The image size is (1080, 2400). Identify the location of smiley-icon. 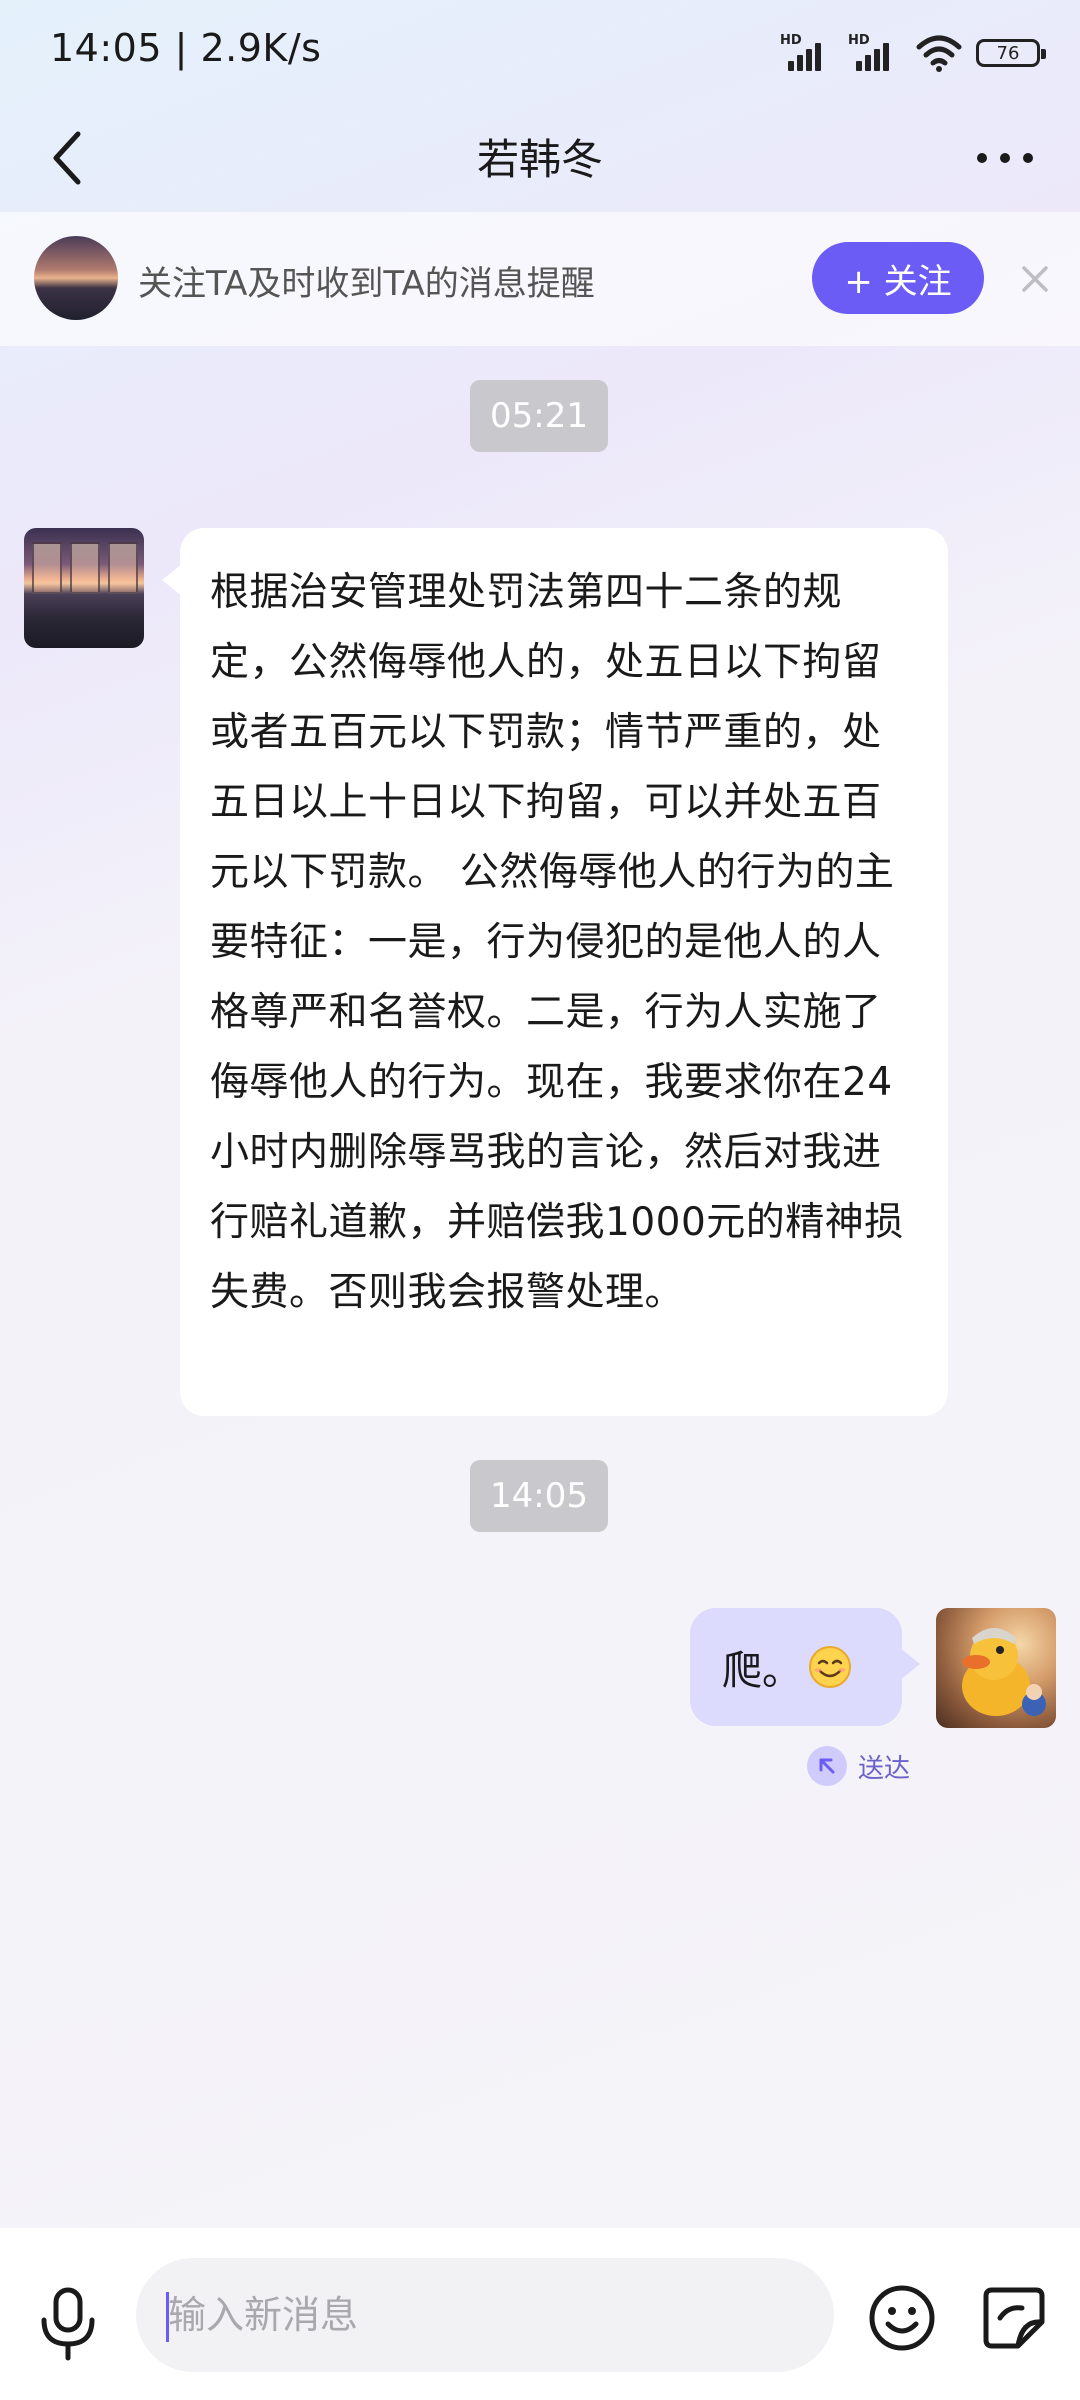
(902, 2318).